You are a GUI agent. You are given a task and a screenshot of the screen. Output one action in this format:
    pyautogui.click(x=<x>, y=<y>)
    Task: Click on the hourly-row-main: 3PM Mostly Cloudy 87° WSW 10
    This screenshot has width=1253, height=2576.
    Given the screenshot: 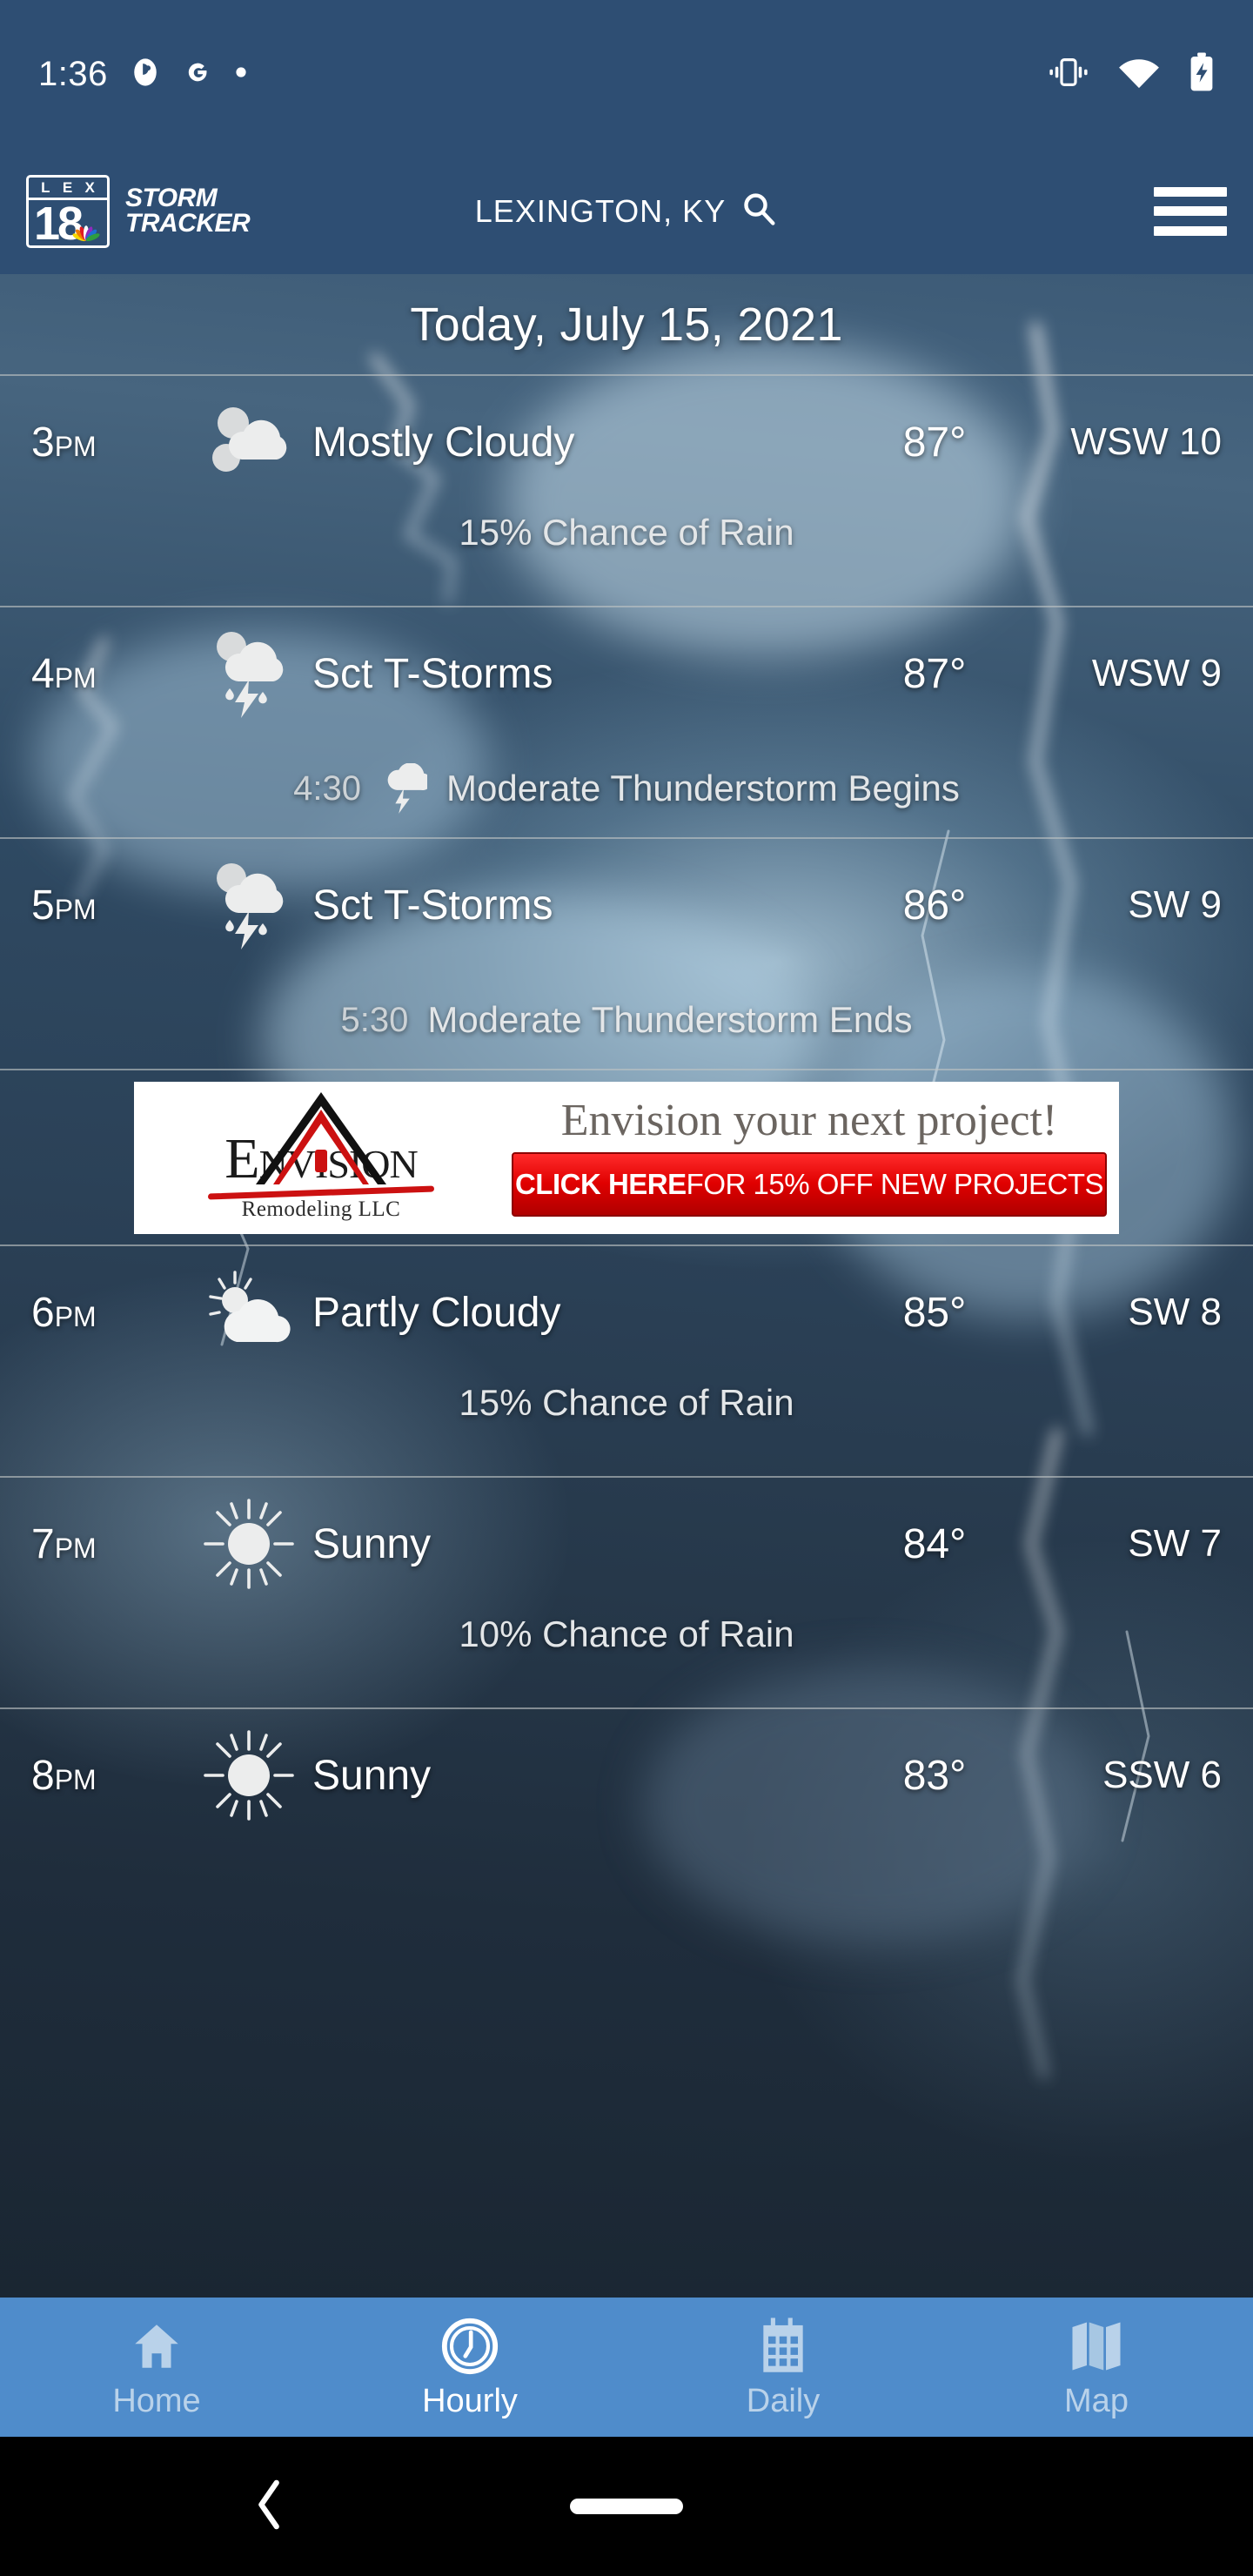 What is the action you would take?
    pyautogui.click(x=626, y=442)
    